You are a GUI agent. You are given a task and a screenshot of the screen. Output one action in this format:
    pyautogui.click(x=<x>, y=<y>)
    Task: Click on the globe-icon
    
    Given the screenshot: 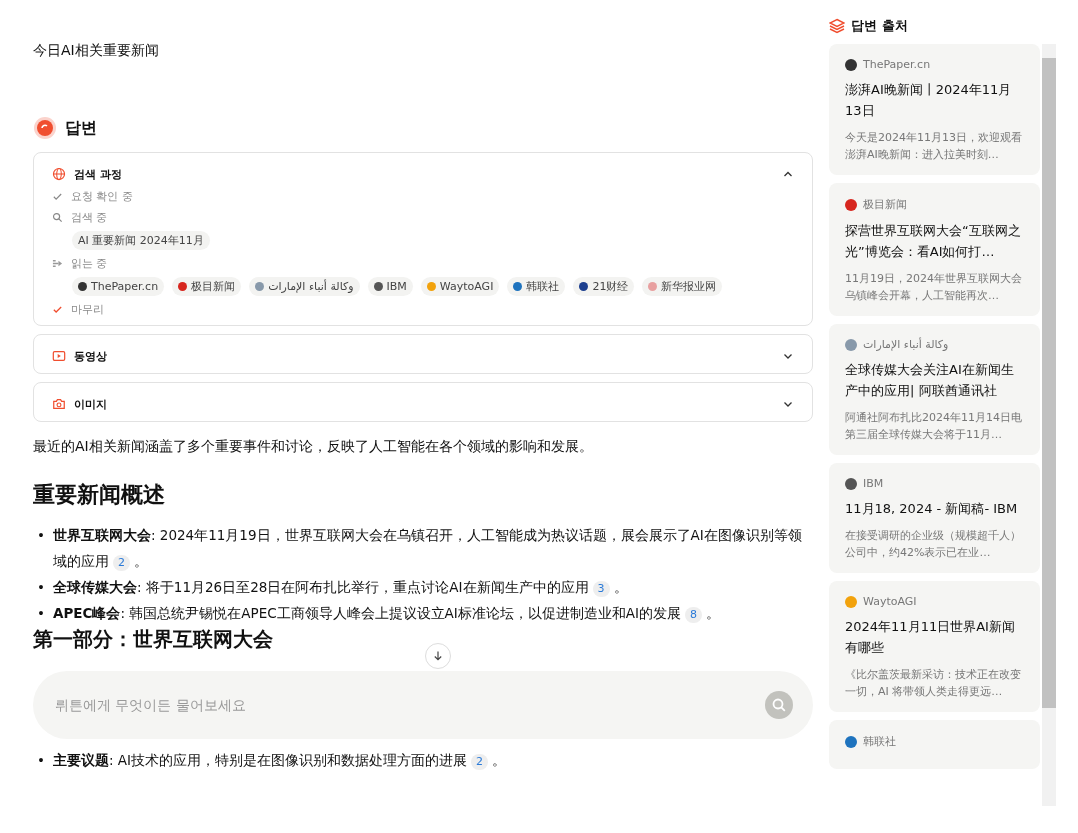 What is the action you would take?
    pyautogui.click(x=59, y=174)
    